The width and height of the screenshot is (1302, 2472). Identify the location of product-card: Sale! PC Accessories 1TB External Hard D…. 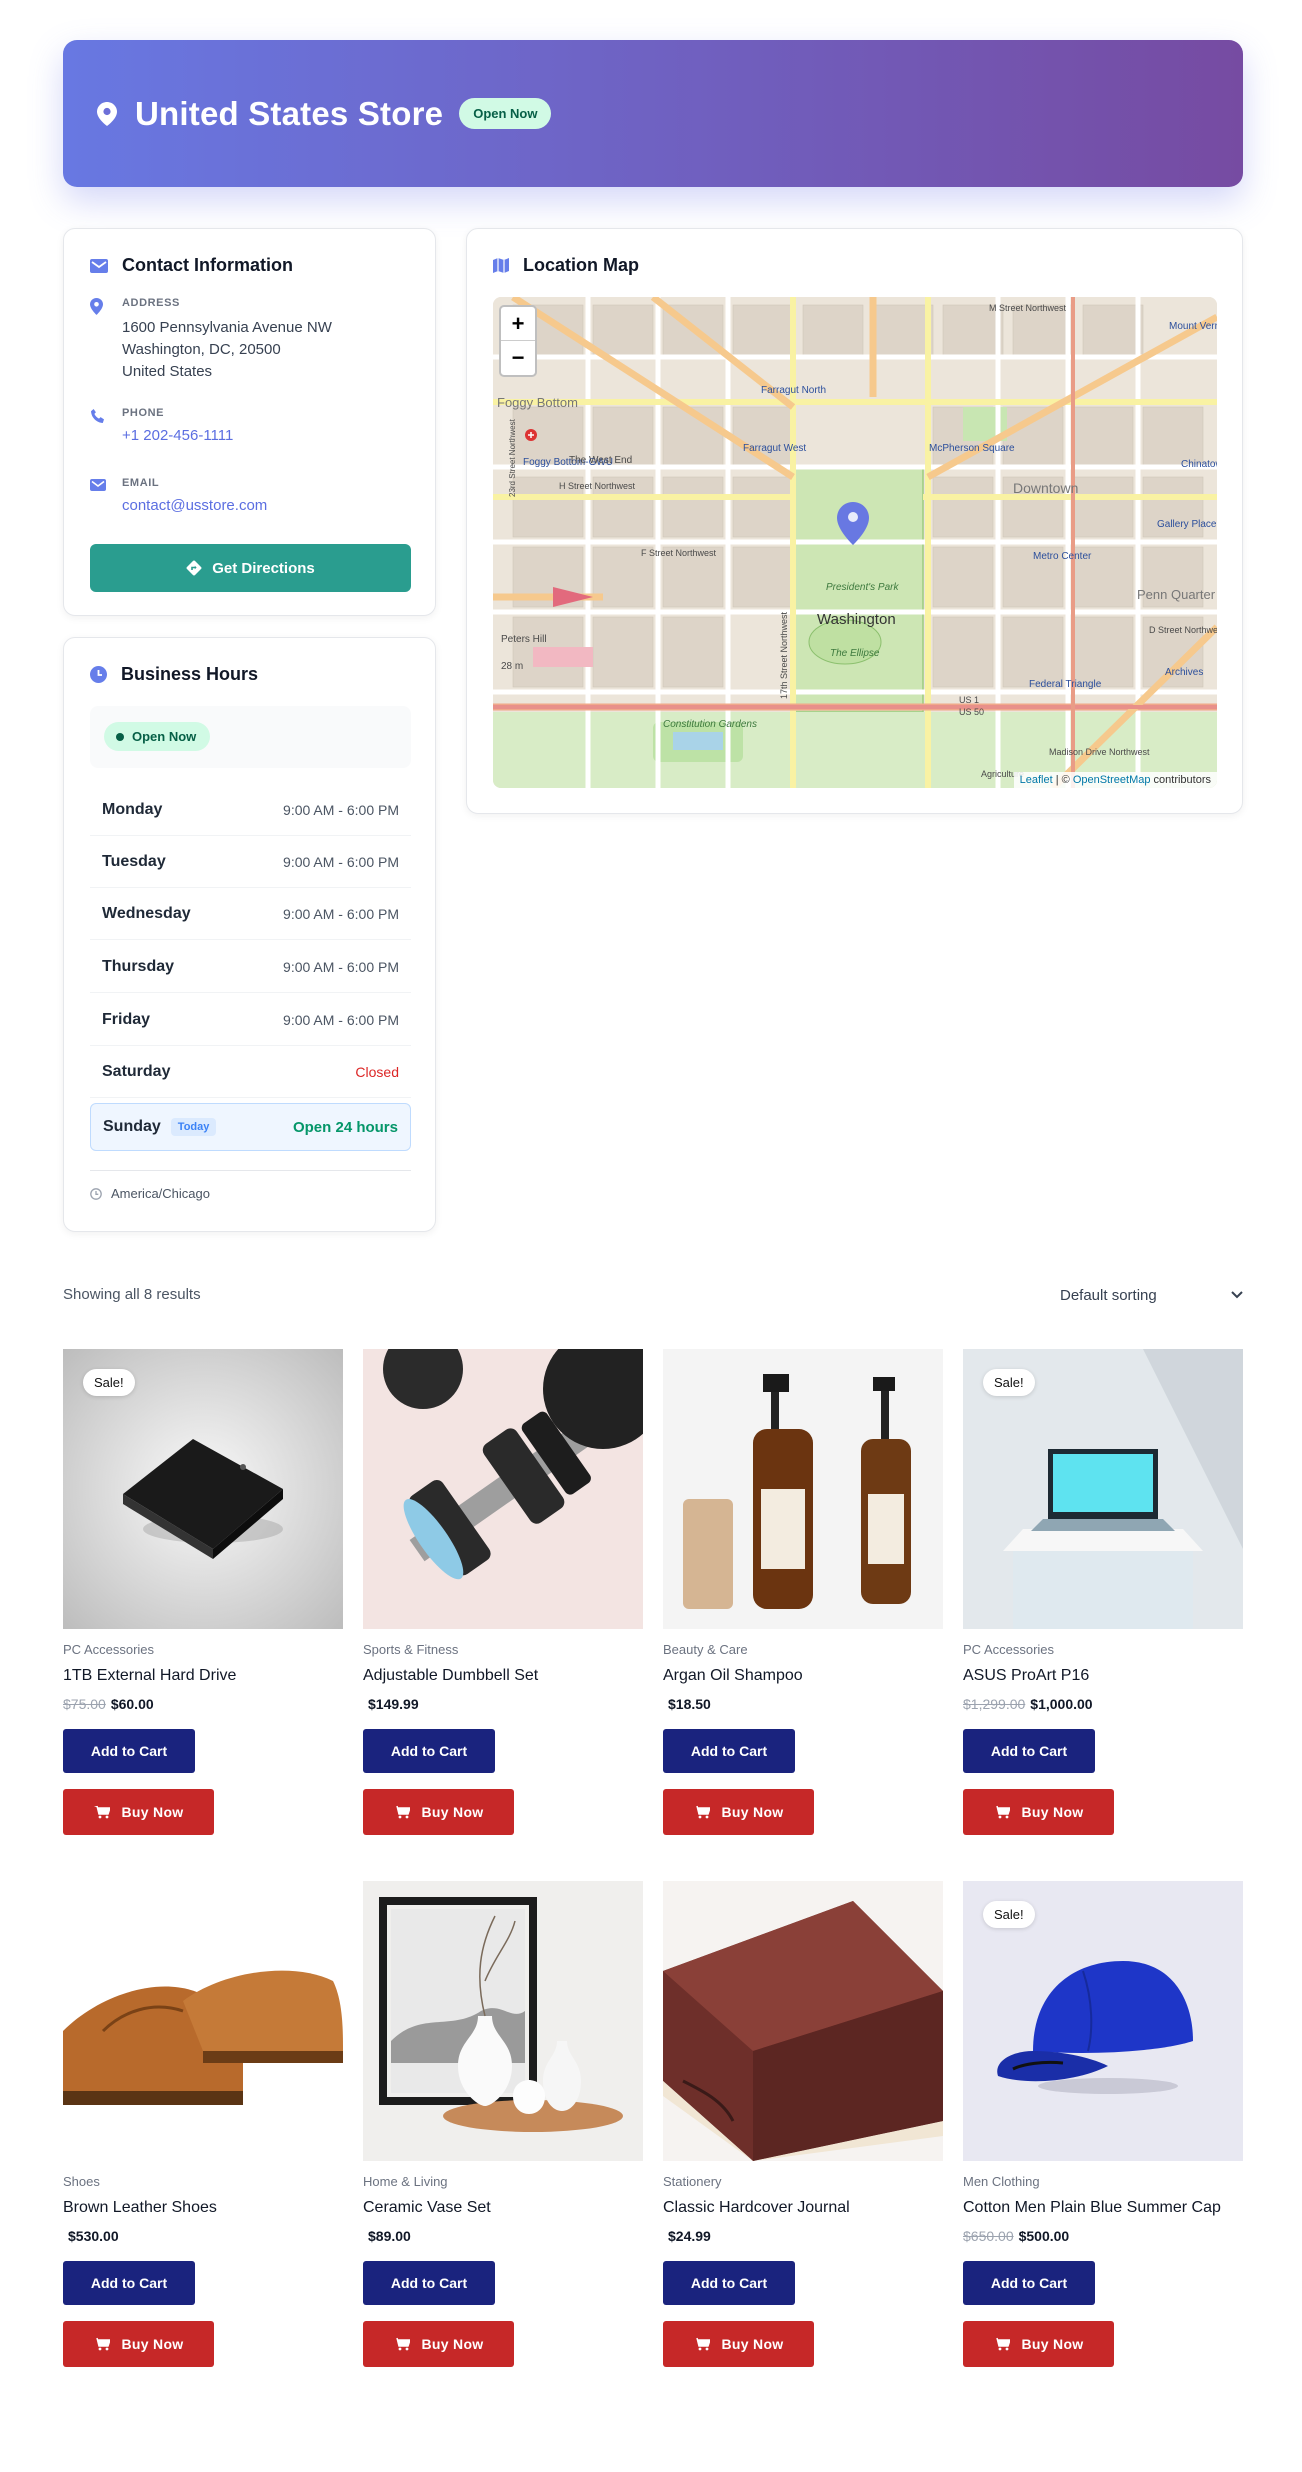
(203, 1594).